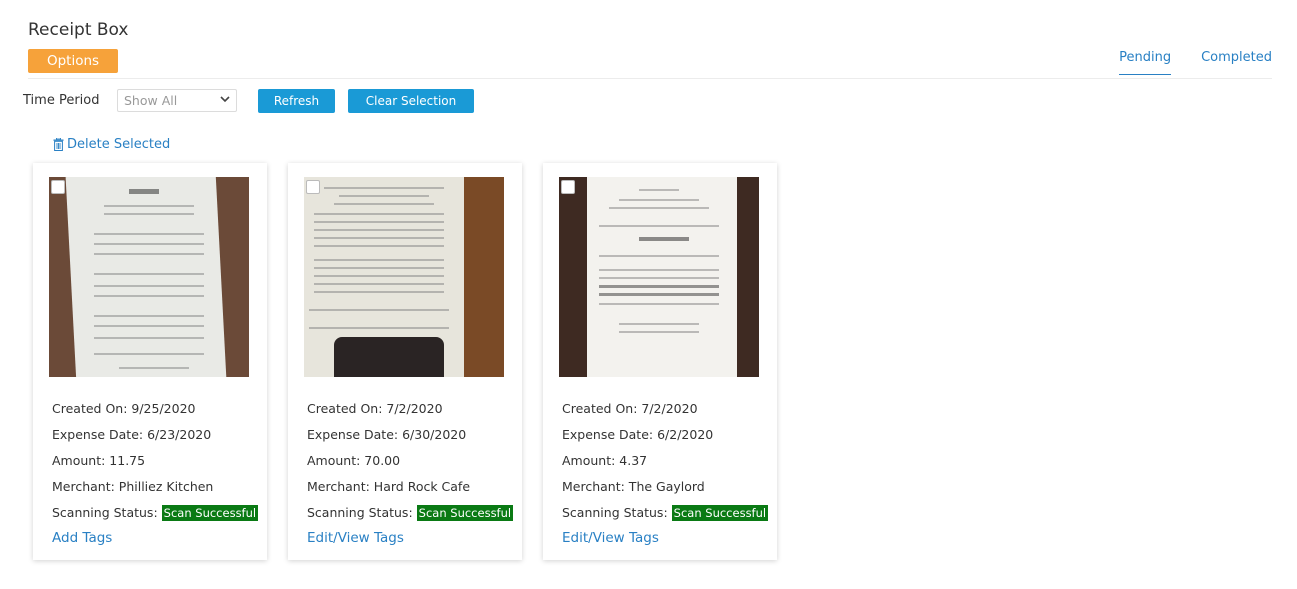  I want to click on tab-completed: Completed, so click(1236, 62).